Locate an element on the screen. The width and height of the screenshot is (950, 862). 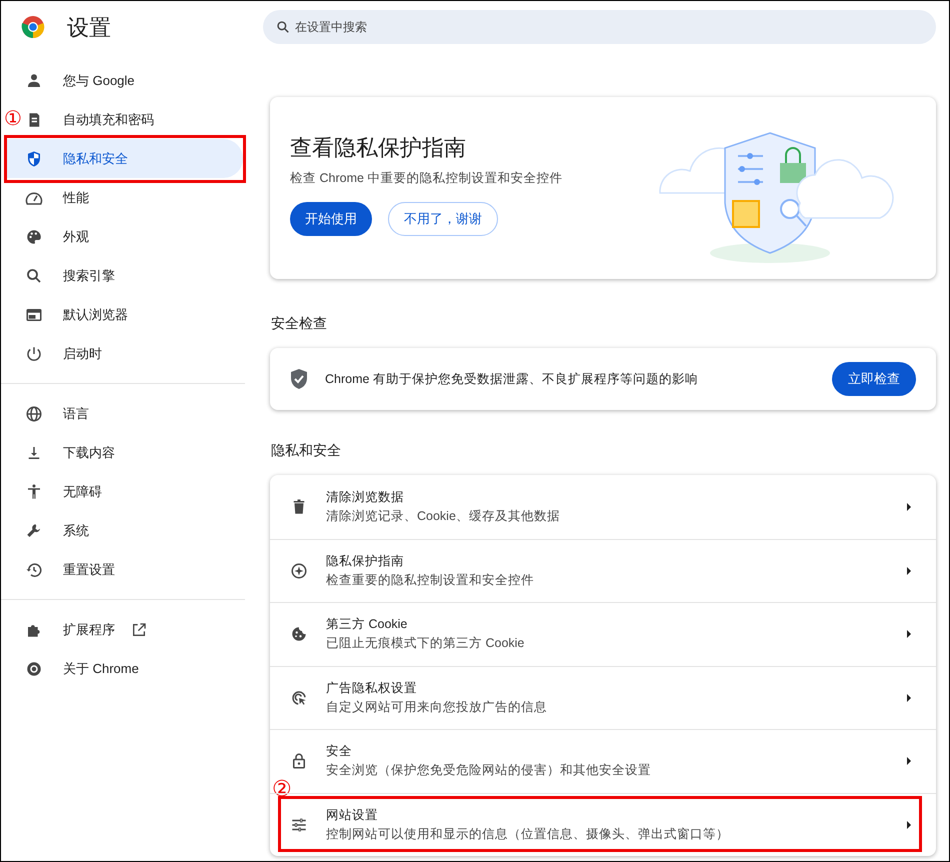
get-started-button: 开始使用 is located at coordinates (331, 219).